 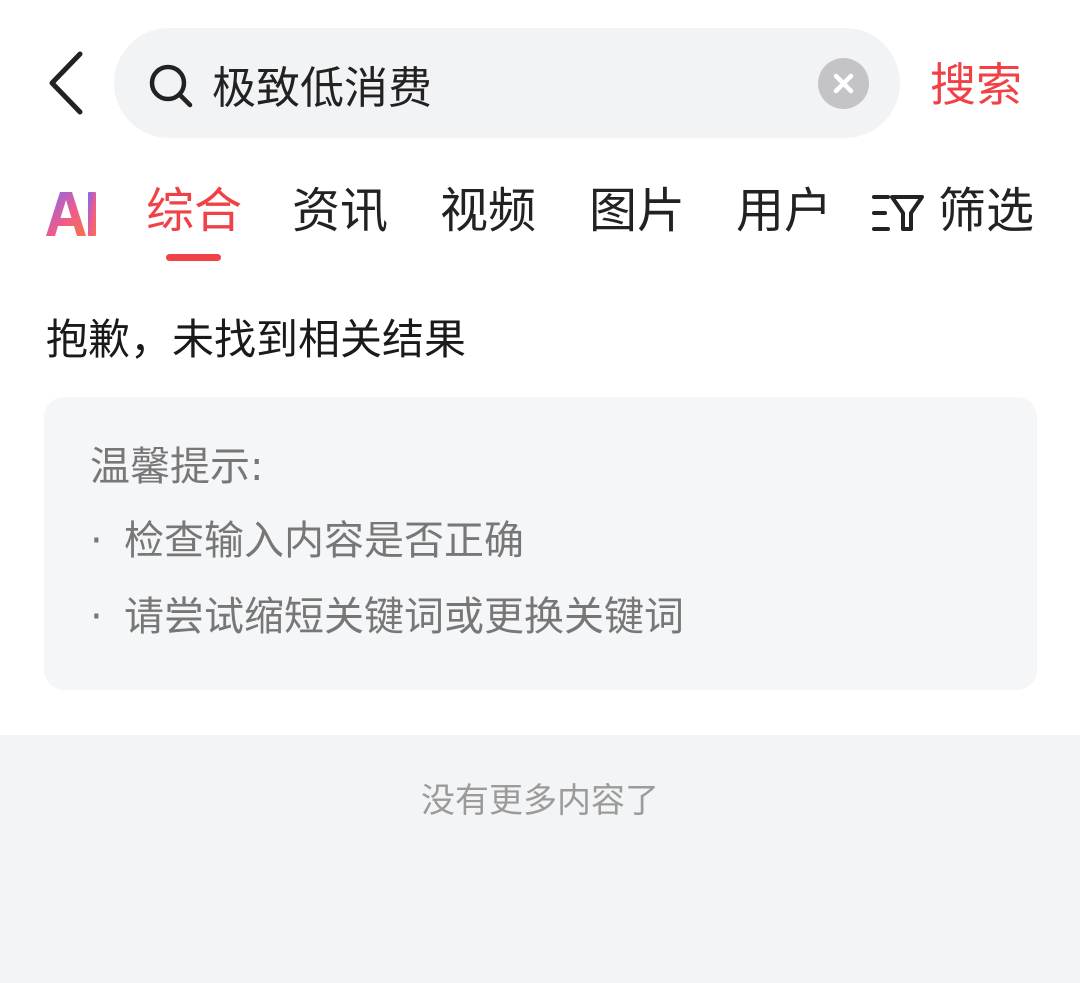 I want to click on tab-comprehensive: 综合, so click(x=194, y=211).